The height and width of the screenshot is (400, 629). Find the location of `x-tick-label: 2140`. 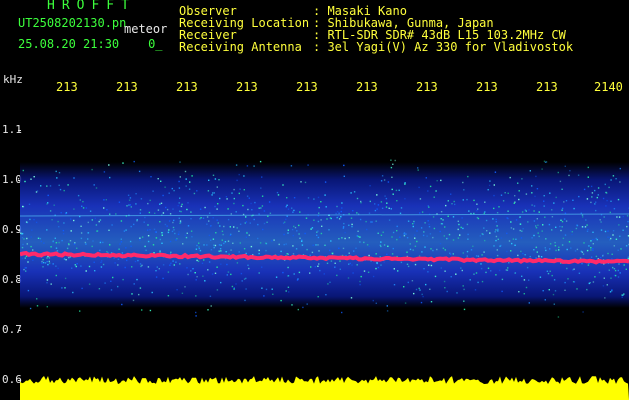

x-tick-label: 2140 is located at coordinates (608, 87).